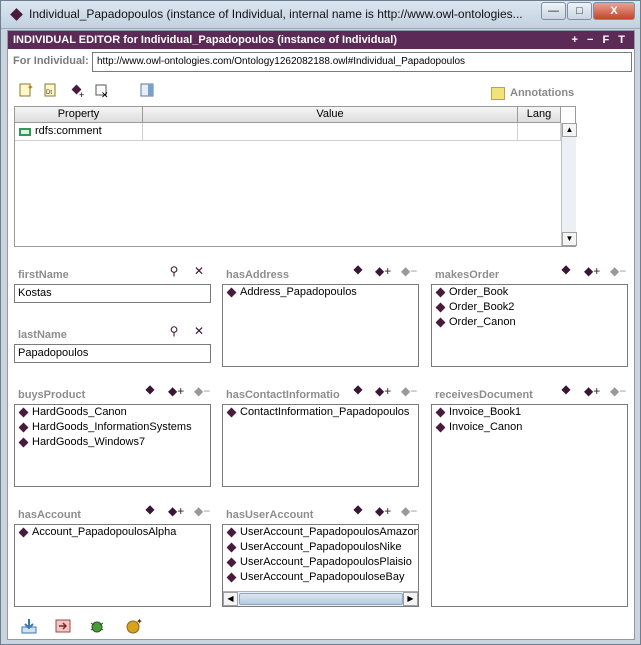 The width and height of the screenshot is (641, 645). What do you see at coordinates (330, 115) in the screenshot?
I see `column-header-value: Value` at bounding box center [330, 115].